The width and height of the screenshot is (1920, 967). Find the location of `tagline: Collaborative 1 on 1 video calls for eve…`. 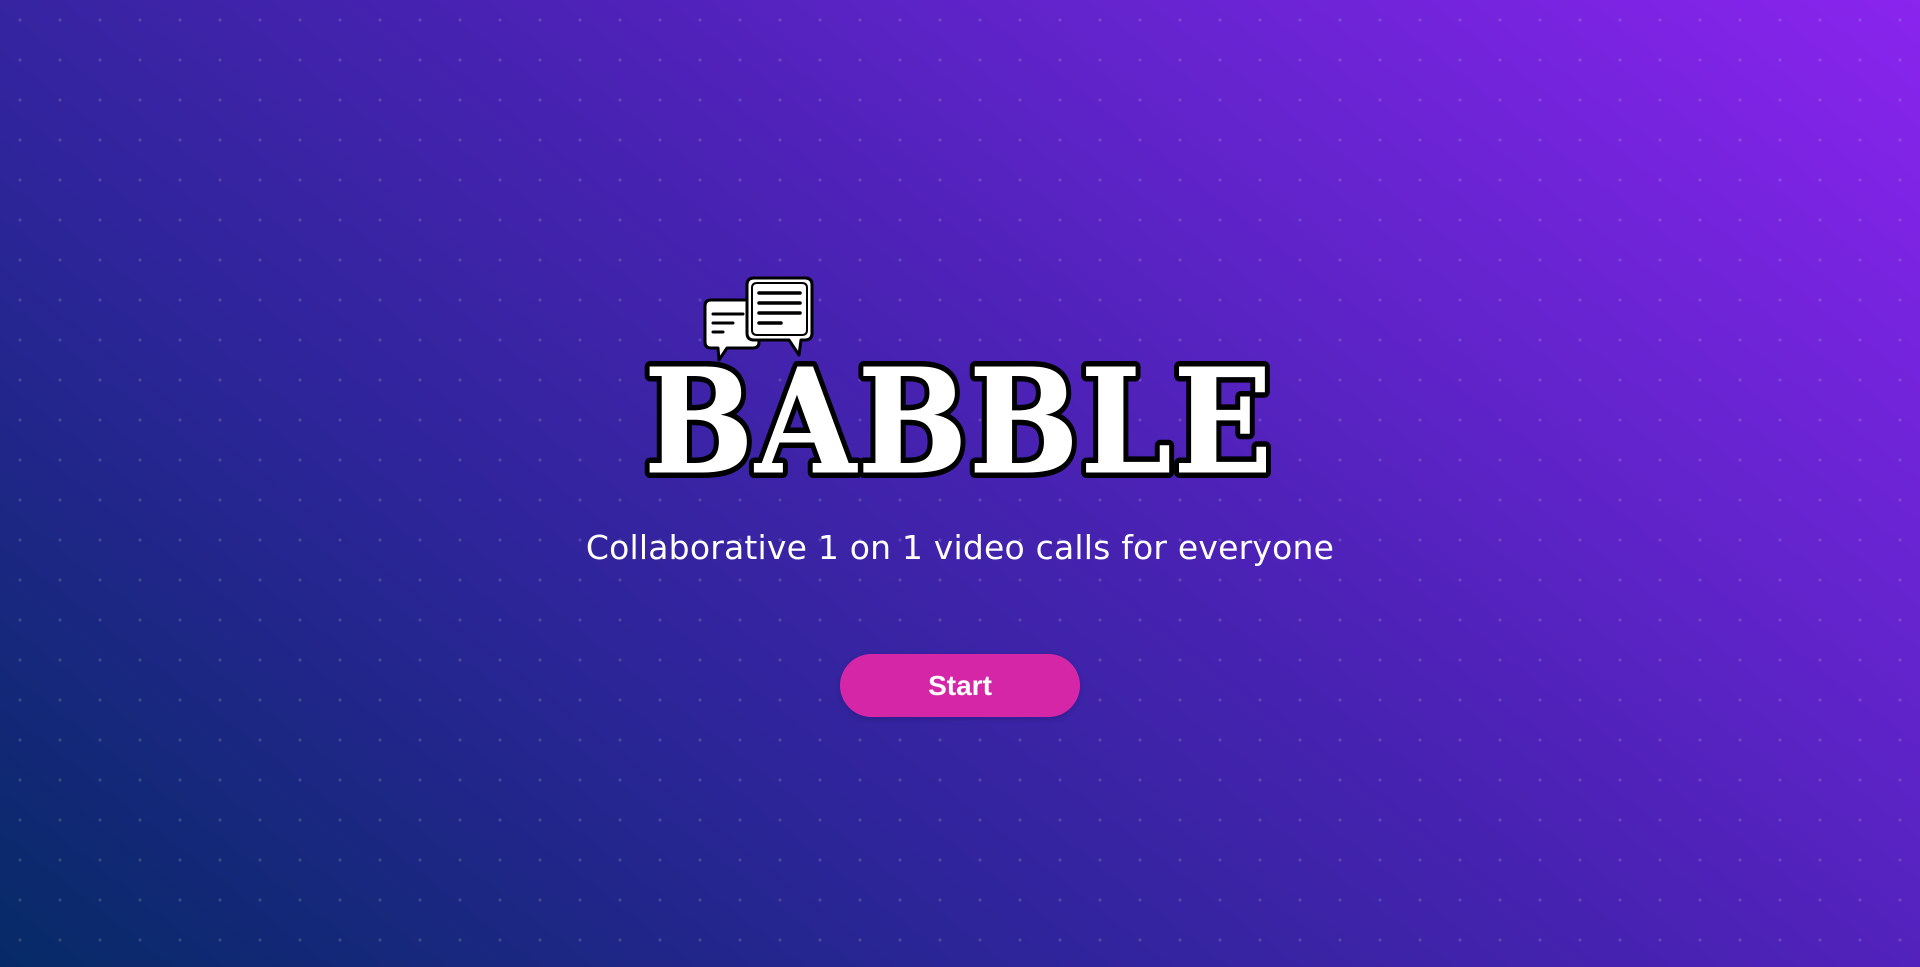

tagline: Collaborative 1 on 1 video calls for eve… is located at coordinates (960, 547).